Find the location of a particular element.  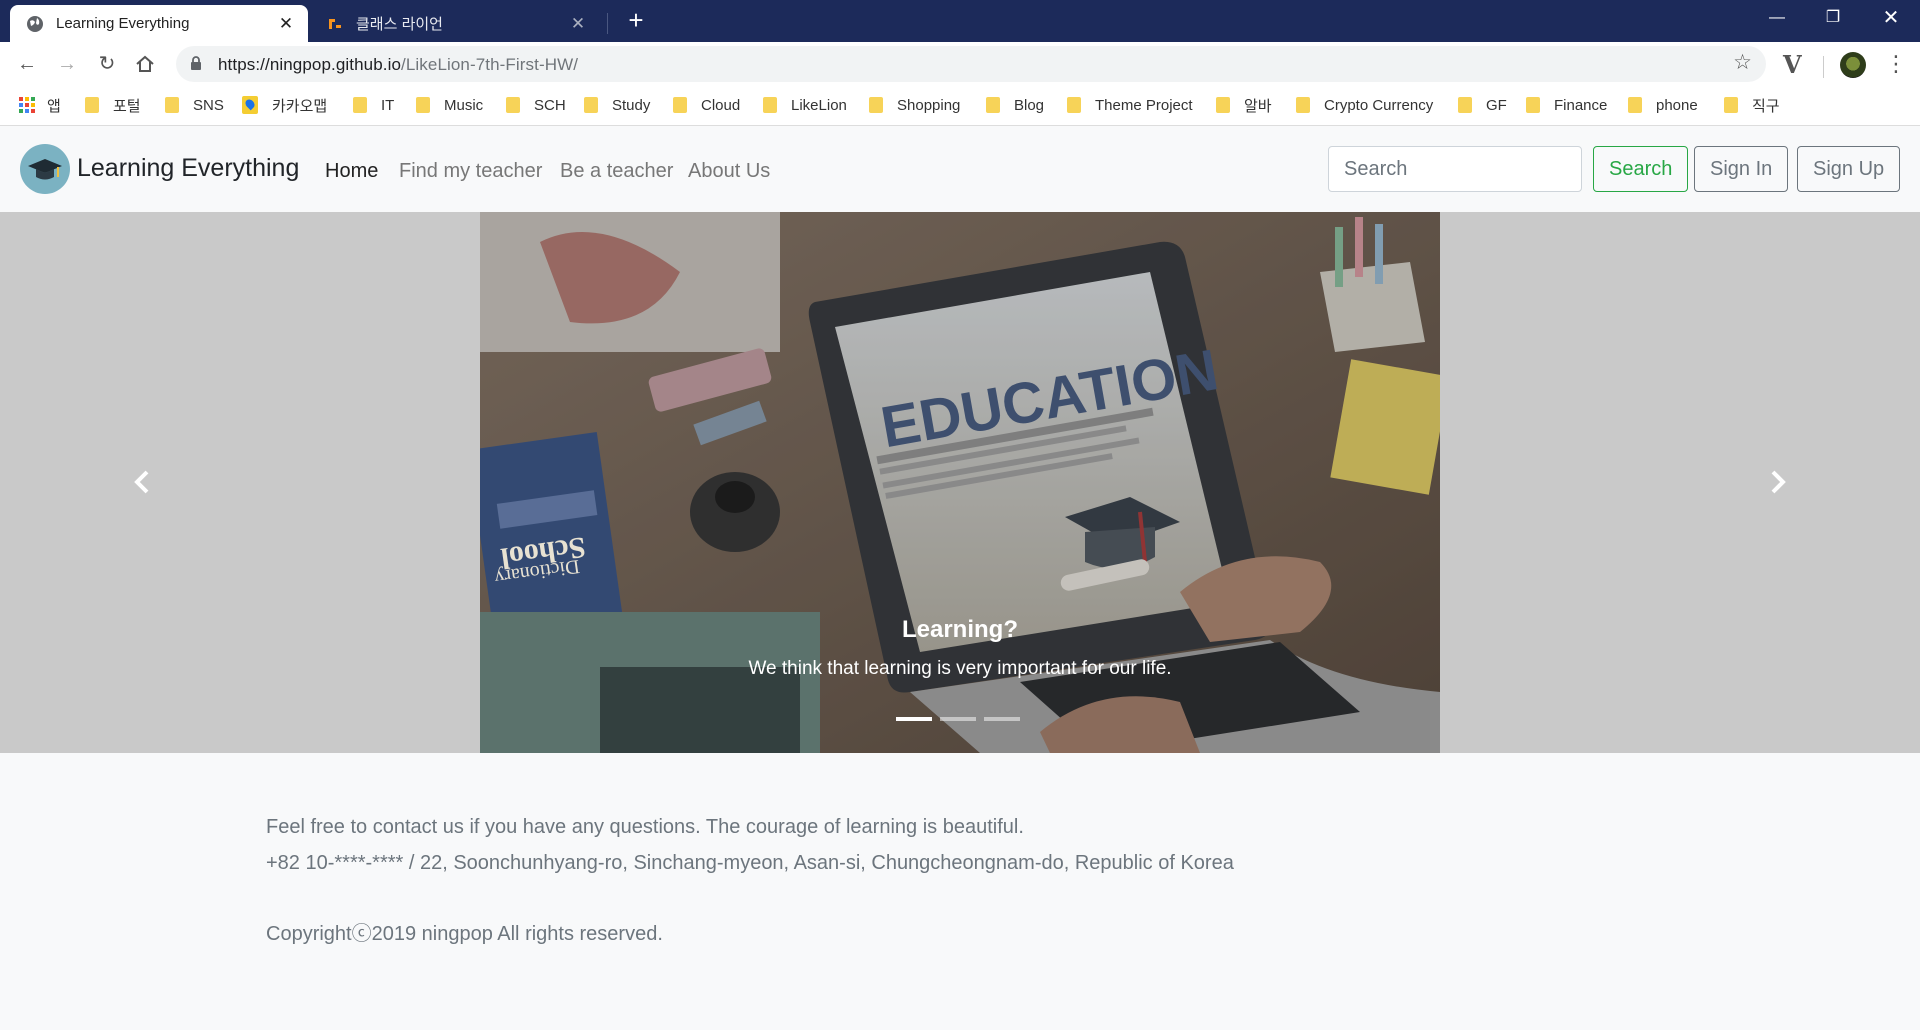

carousel-caption-title: Learning? is located at coordinates (959, 629).